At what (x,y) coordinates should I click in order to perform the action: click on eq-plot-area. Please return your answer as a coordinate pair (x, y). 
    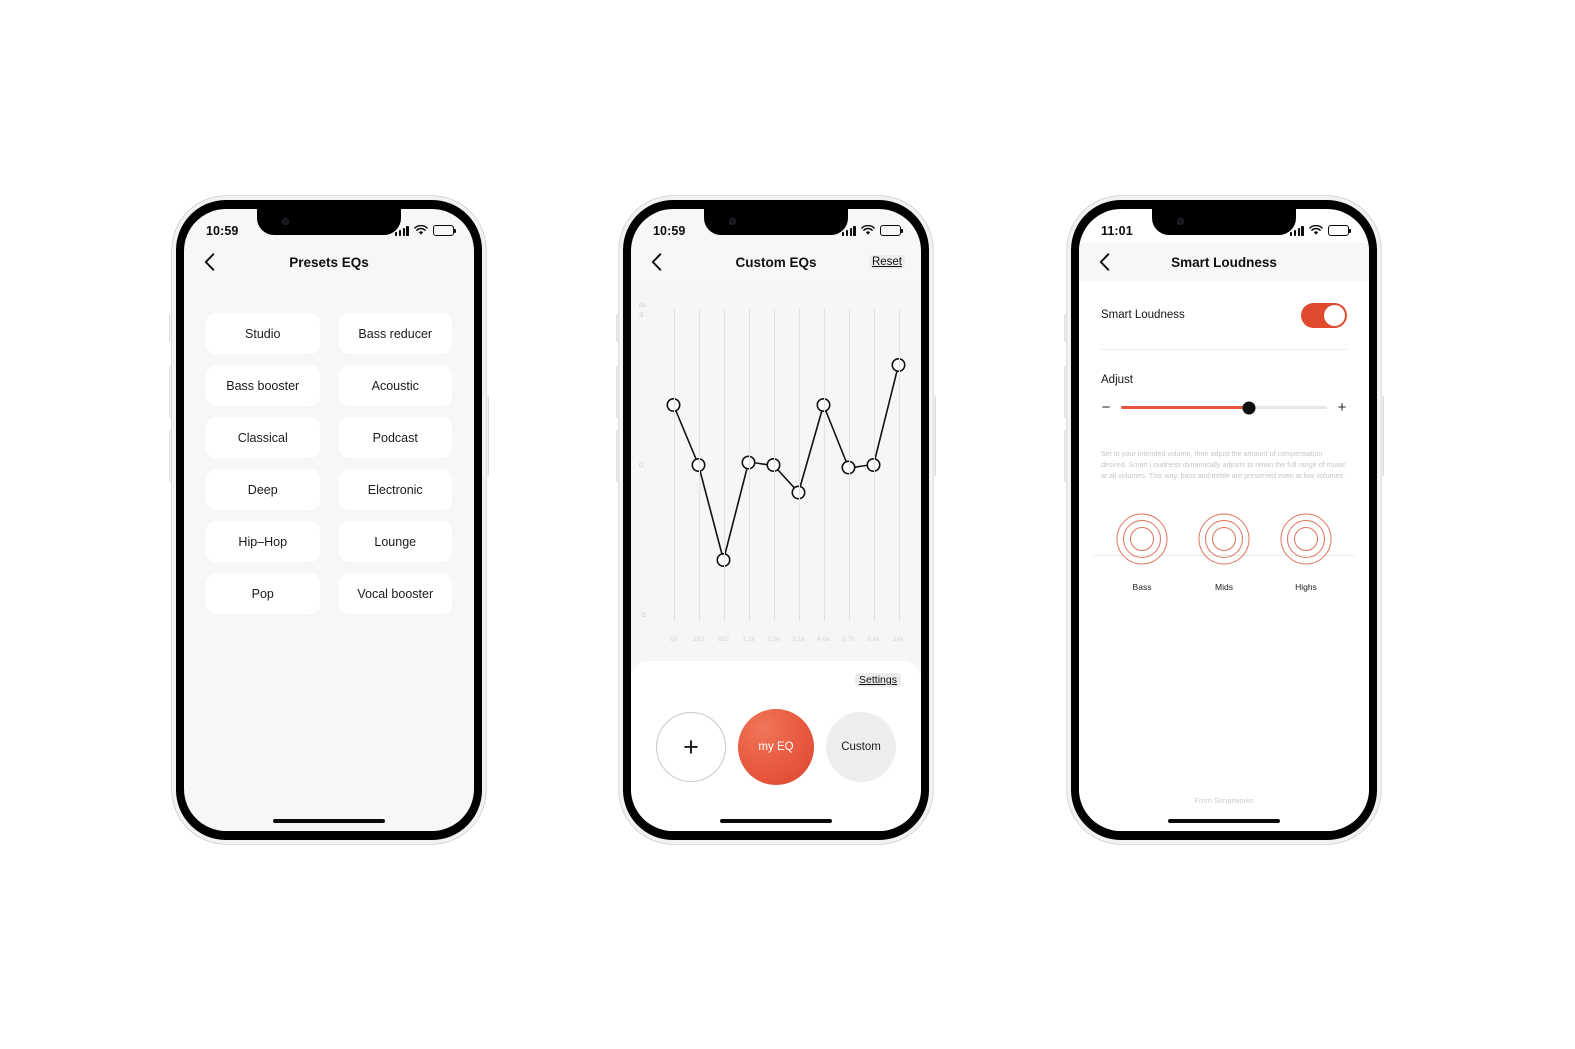
    Looking at the image, I should click on (786, 465).